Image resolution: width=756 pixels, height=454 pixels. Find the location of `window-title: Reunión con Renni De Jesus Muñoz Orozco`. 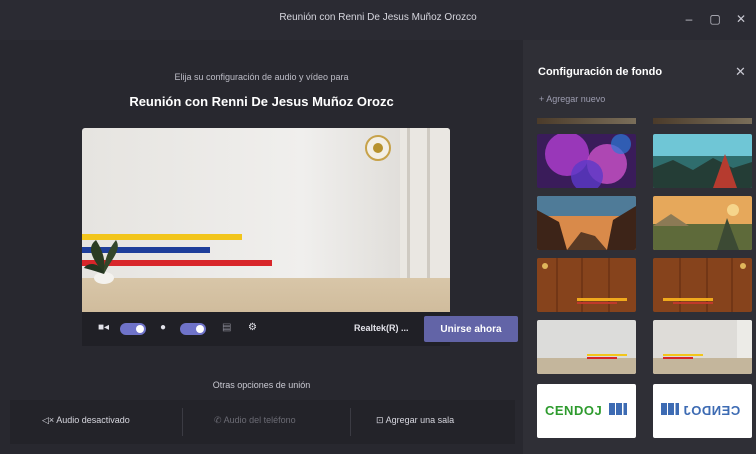

window-title: Reunión con Renni De Jesus Muñoz Orozco is located at coordinates (378, 17).